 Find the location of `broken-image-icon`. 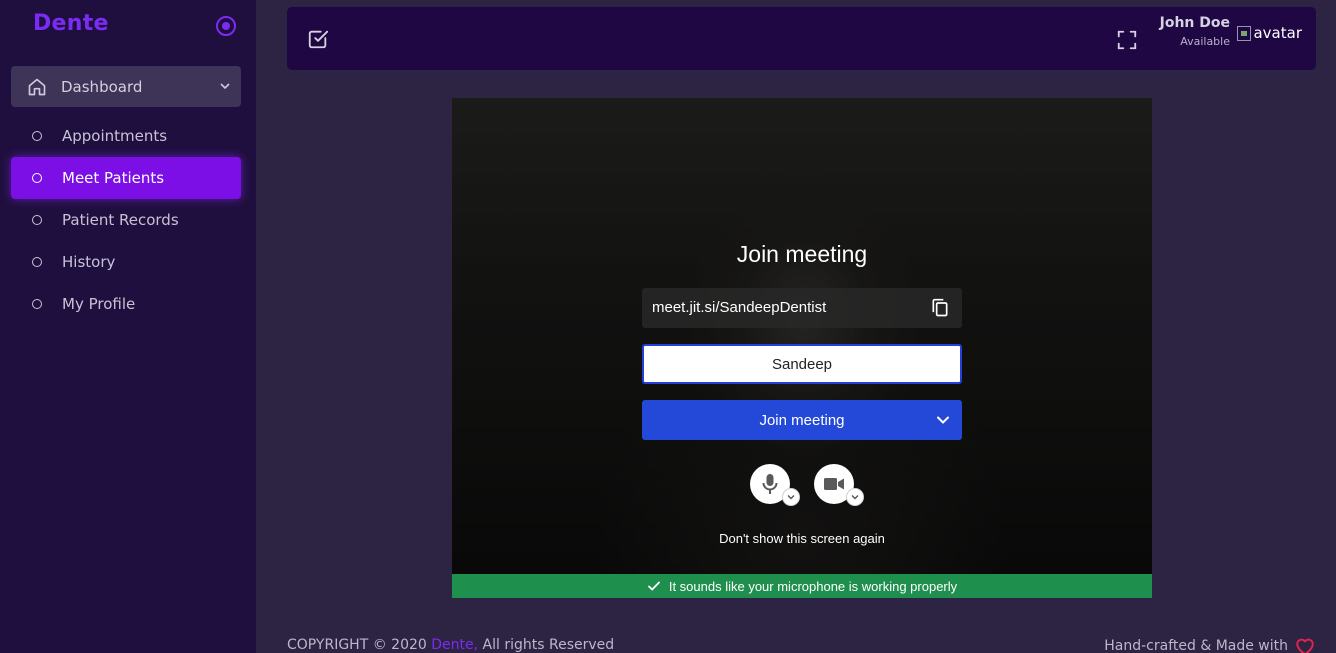

broken-image-icon is located at coordinates (1244, 33).